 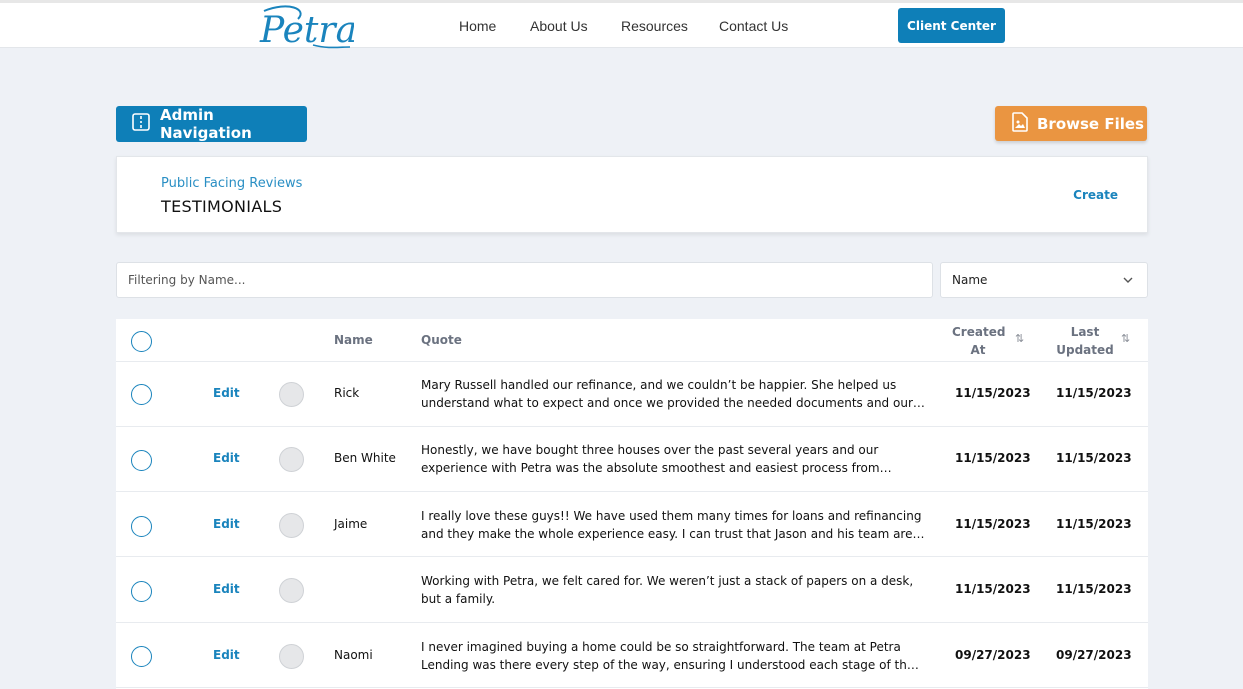 I want to click on admin-navigation-label: Admin Navigation, so click(x=206, y=124).